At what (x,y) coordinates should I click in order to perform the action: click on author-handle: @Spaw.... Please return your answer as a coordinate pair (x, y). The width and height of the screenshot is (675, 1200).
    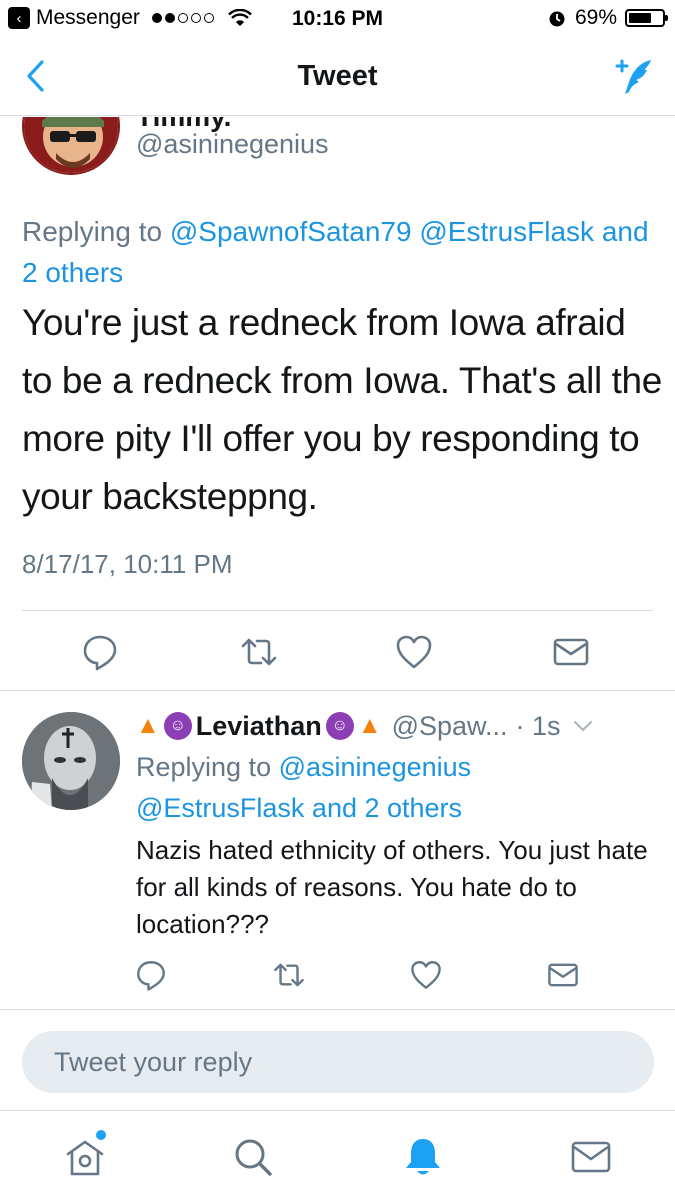
    Looking at the image, I should click on (450, 726).